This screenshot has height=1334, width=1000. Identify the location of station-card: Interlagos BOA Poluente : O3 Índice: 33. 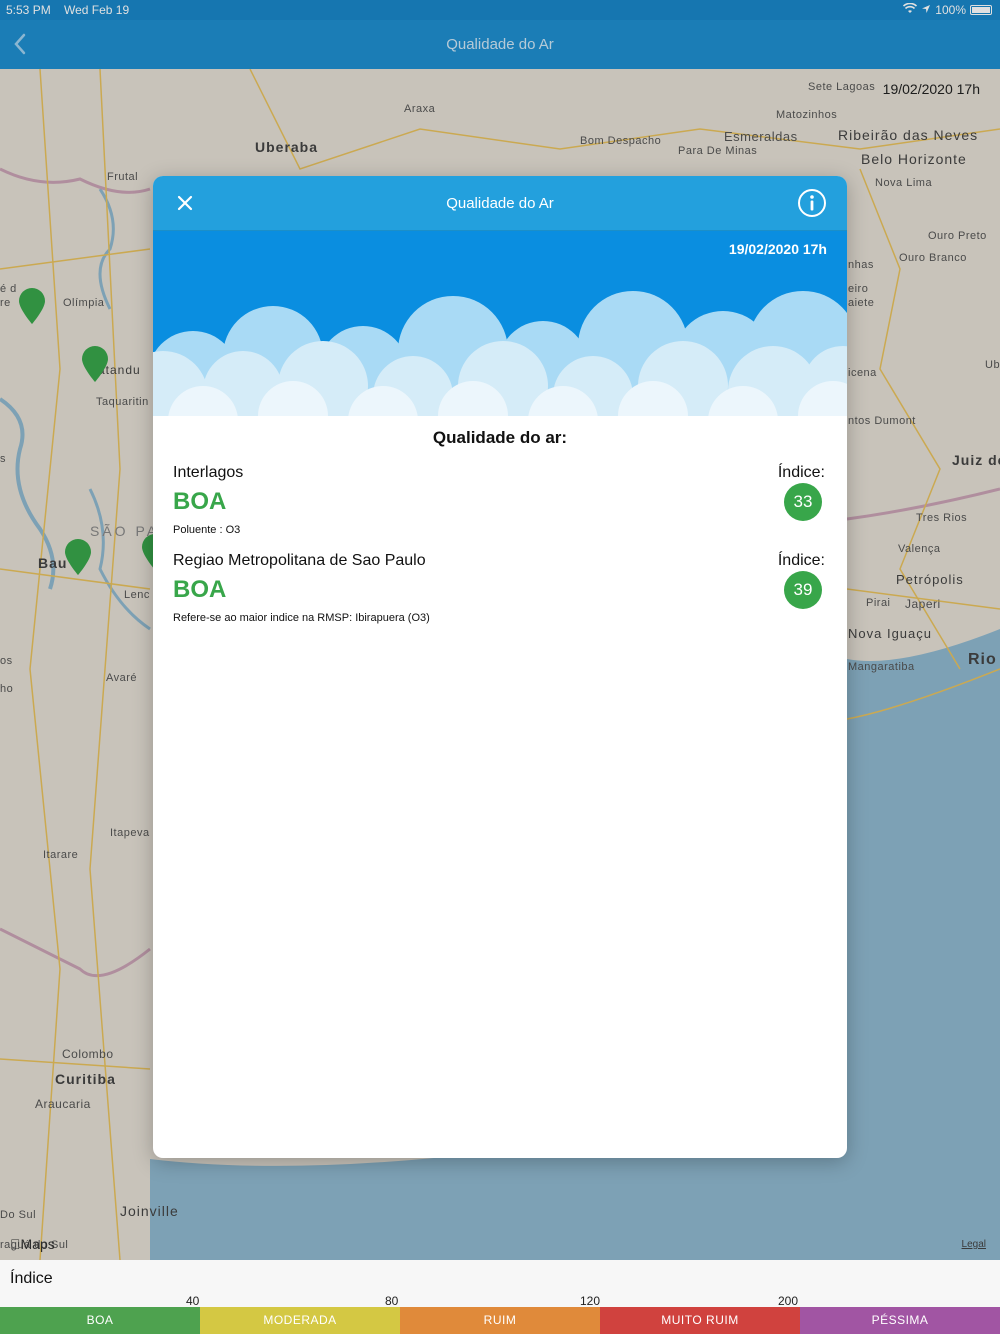
(500, 508).